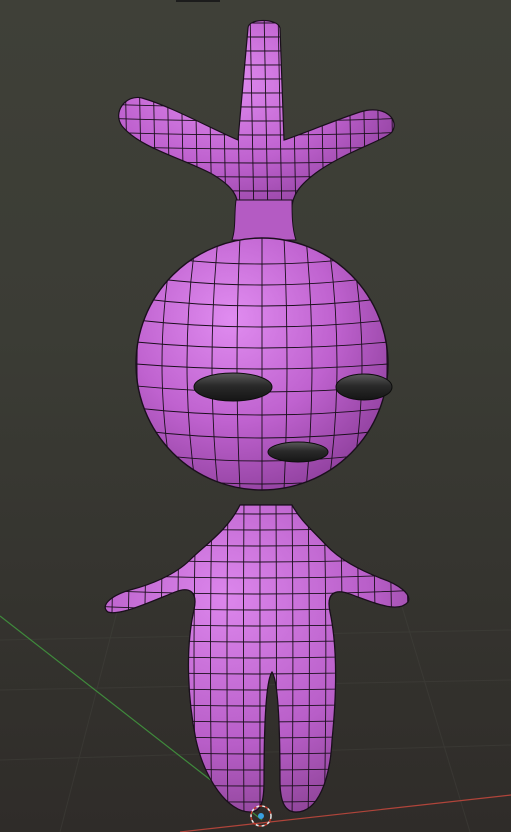 This screenshot has height=832, width=511. Describe the element at coordinates (233, 387) in the screenshot. I see `left-eye` at that location.